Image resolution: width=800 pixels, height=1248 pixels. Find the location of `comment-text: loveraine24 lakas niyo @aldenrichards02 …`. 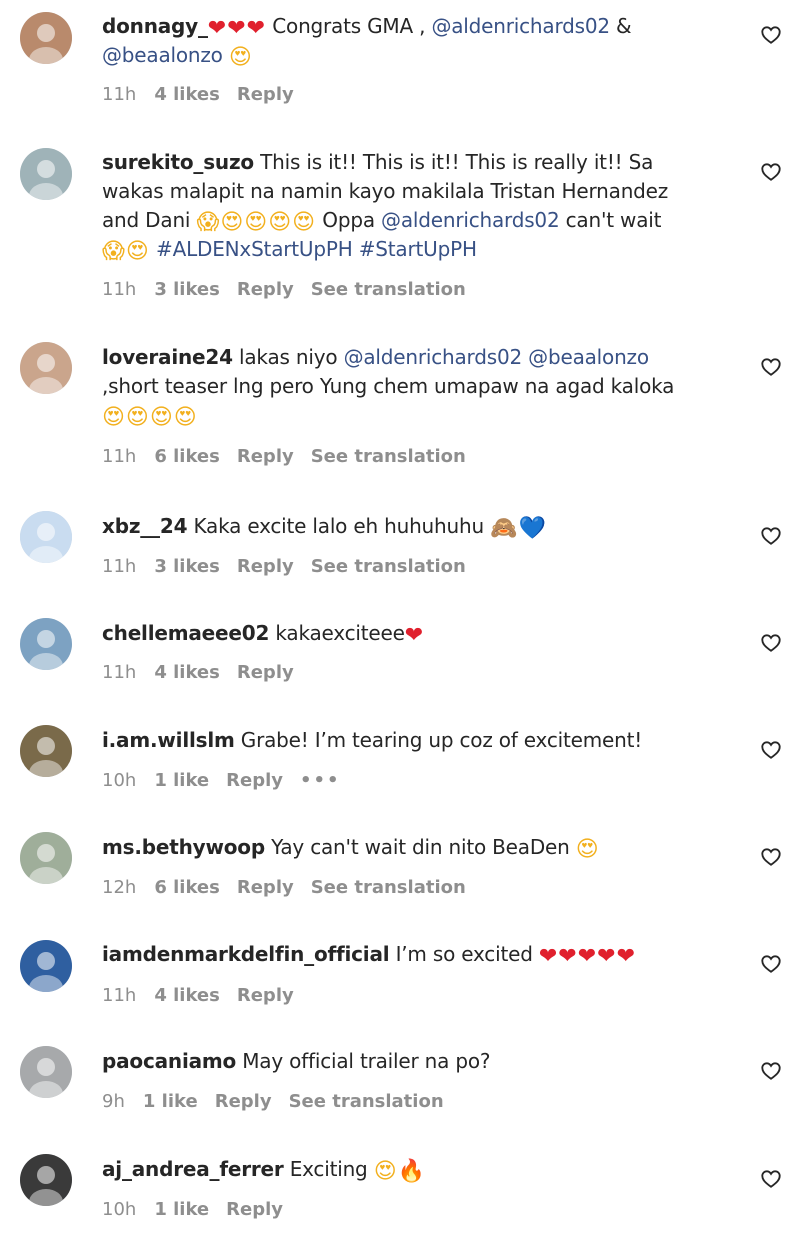

comment-text: loveraine24 lakas niyo @aldenrichards02 … is located at coordinates (402, 386).